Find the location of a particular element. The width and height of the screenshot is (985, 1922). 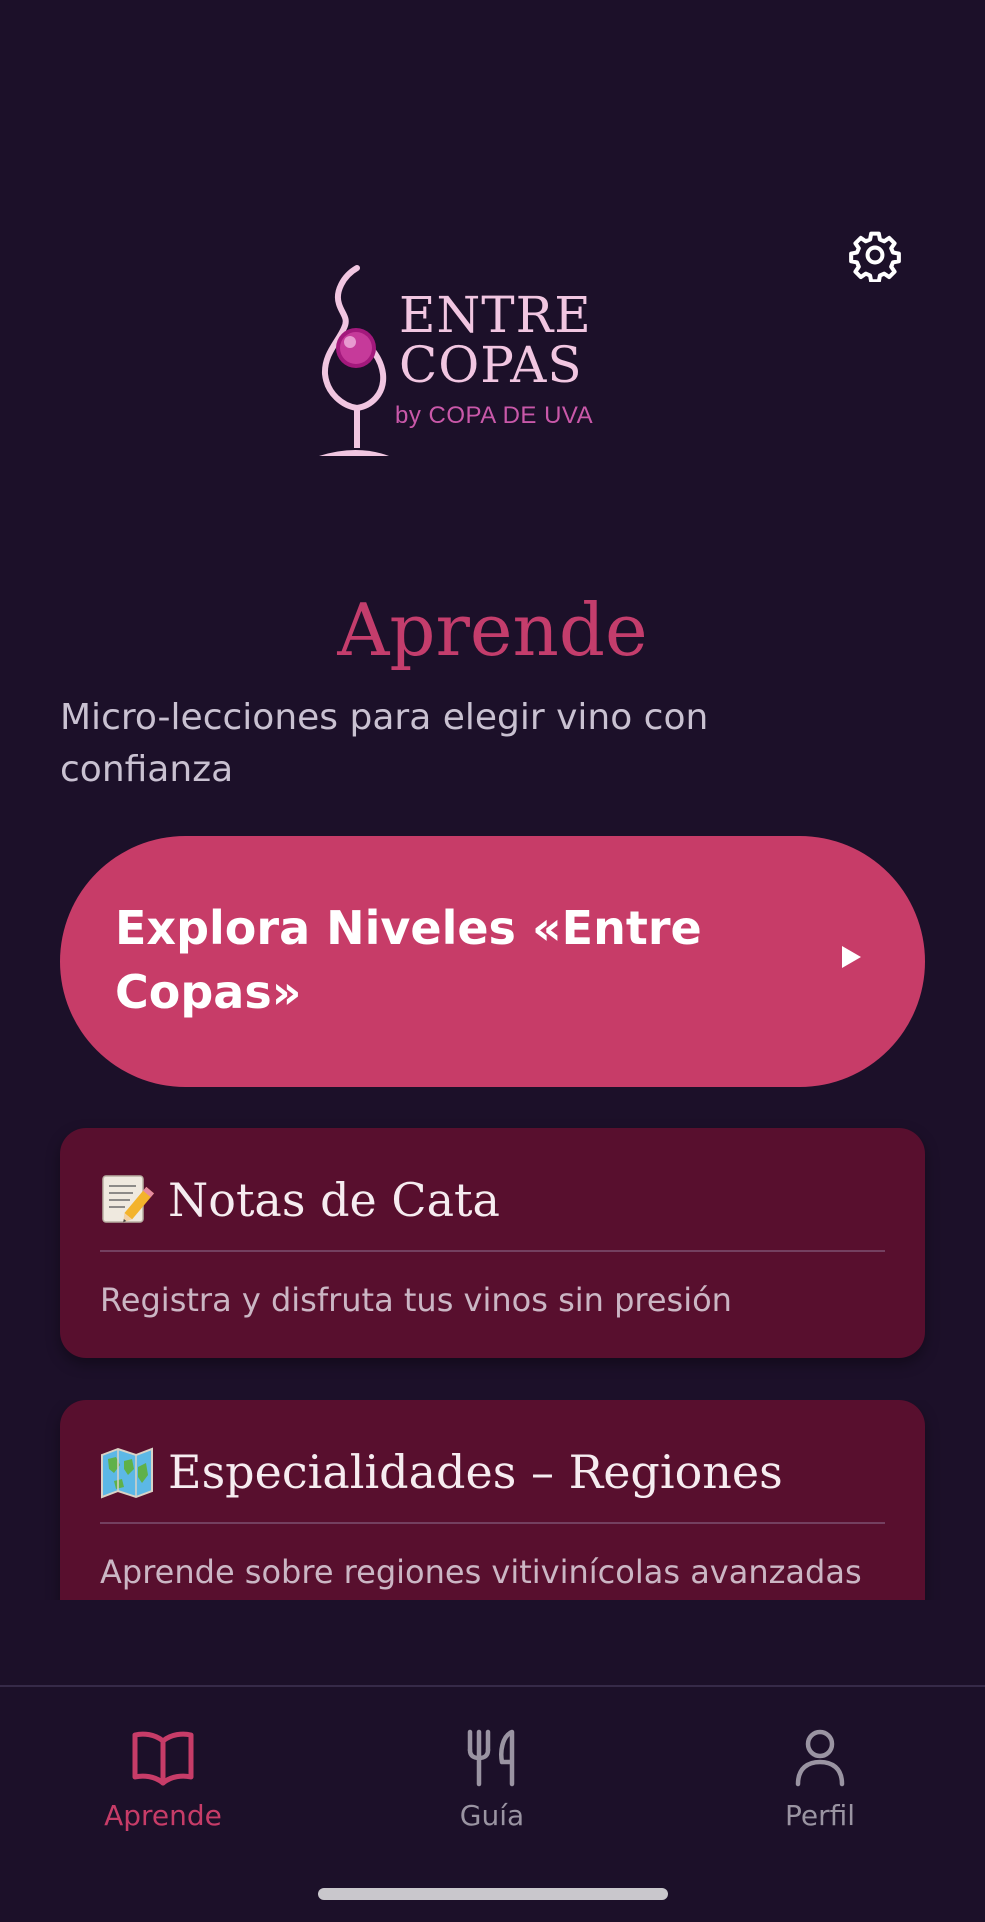

gear-icon is located at coordinates (875, 256).